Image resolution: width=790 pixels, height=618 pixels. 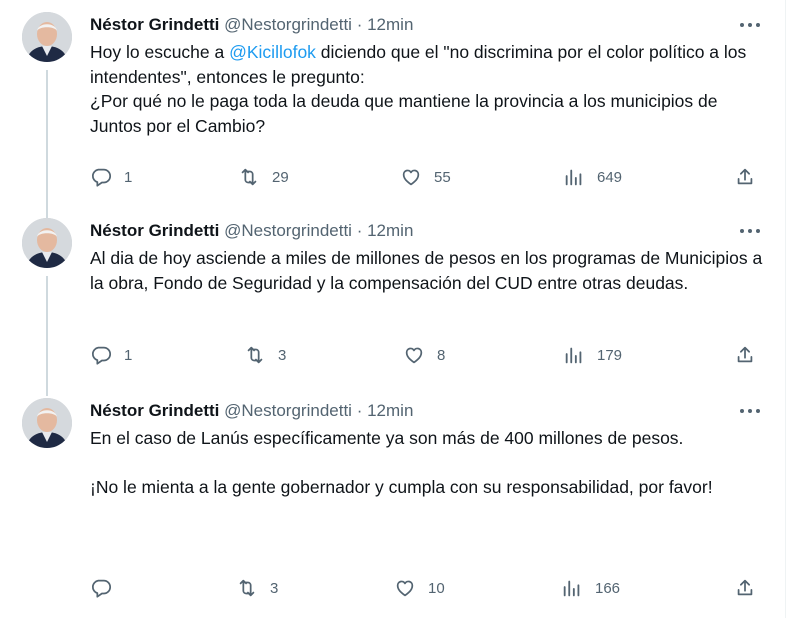 What do you see at coordinates (425, 177) in the screenshot?
I see `like-button: 55` at bounding box center [425, 177].